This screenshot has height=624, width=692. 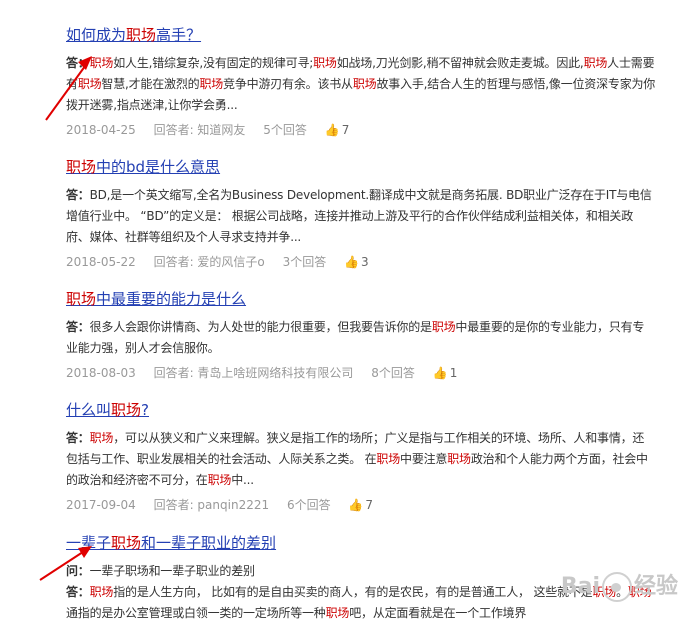 I want to click on title-text: 中的bd是什么意思, so click(x=158, y=167).